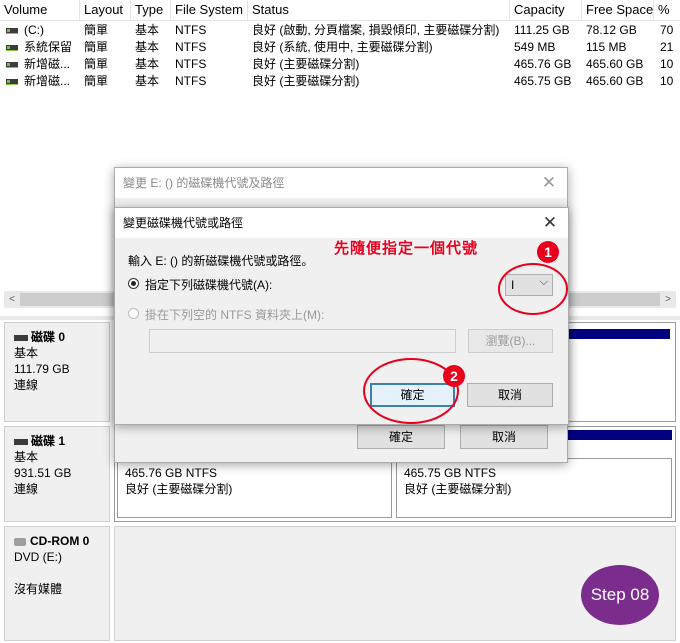  Describe the element at coordinates (546, 10) in the screenshot. I see `column-header-capacity: Capacity` at that location.